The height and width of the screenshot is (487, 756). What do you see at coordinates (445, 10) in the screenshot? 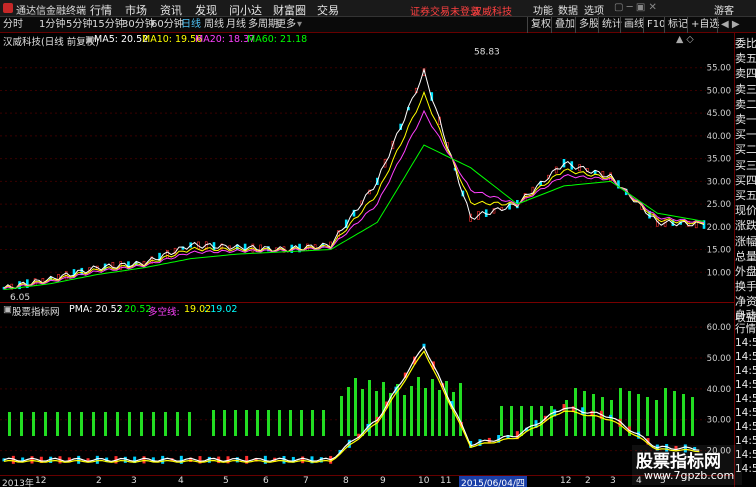
I see `login-alert: 证券交易未登录` at bounding box center [445, 10].